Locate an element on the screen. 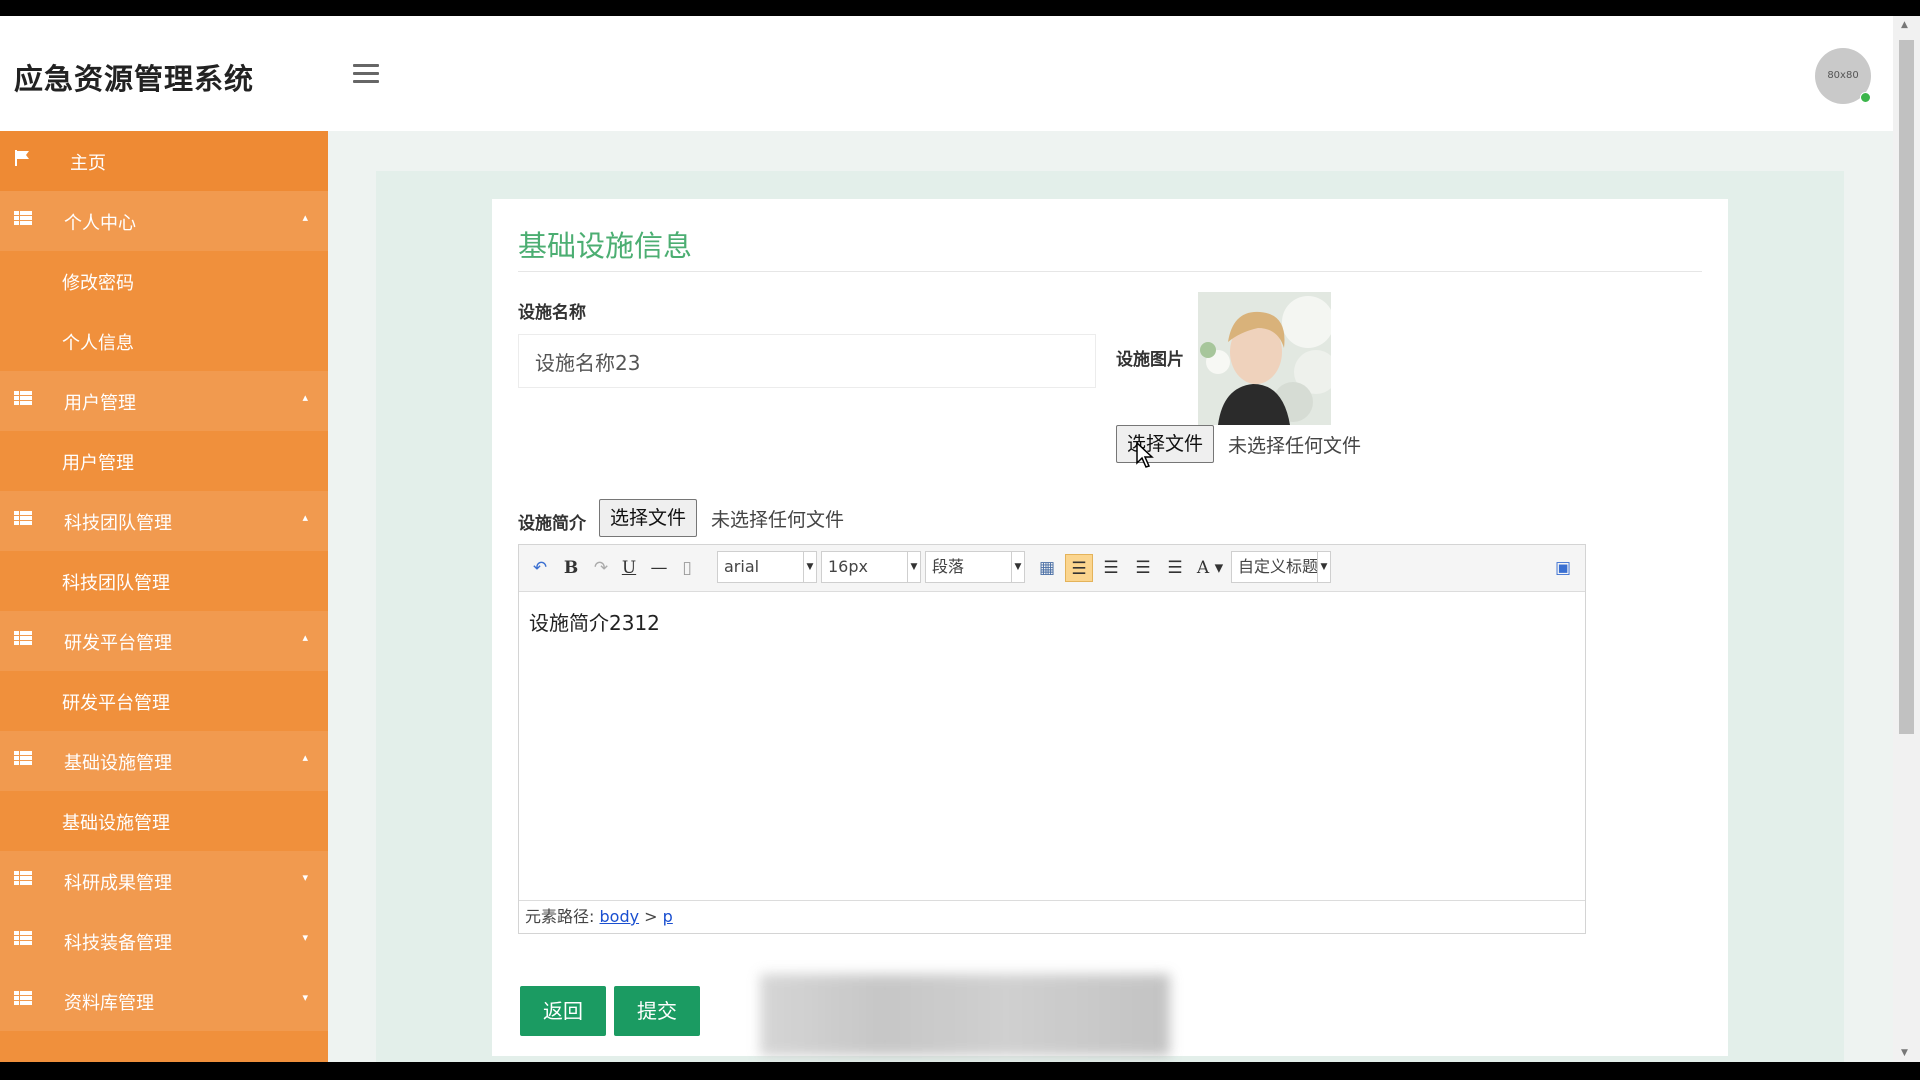 The height and width of the screenshot is (1080, 1920). font-size-select: 16px ▼ is located at coordinates (871, 567).